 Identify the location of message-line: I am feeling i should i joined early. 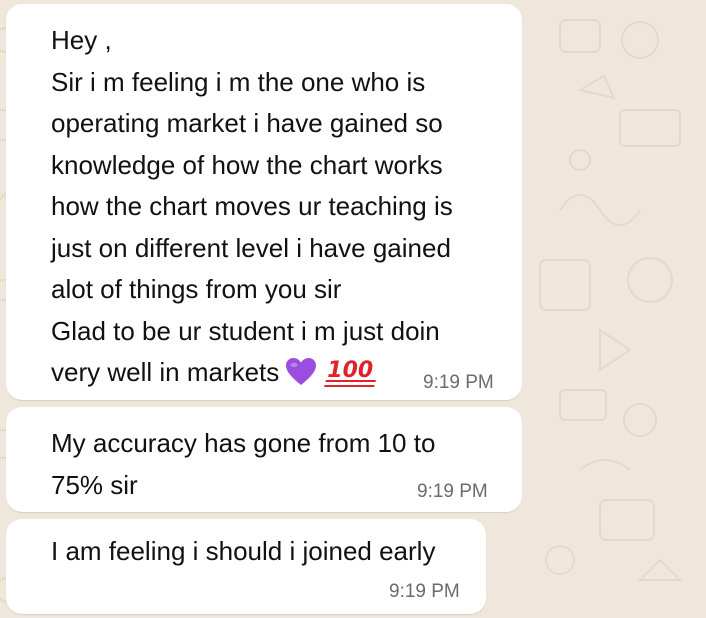
(243, 551).